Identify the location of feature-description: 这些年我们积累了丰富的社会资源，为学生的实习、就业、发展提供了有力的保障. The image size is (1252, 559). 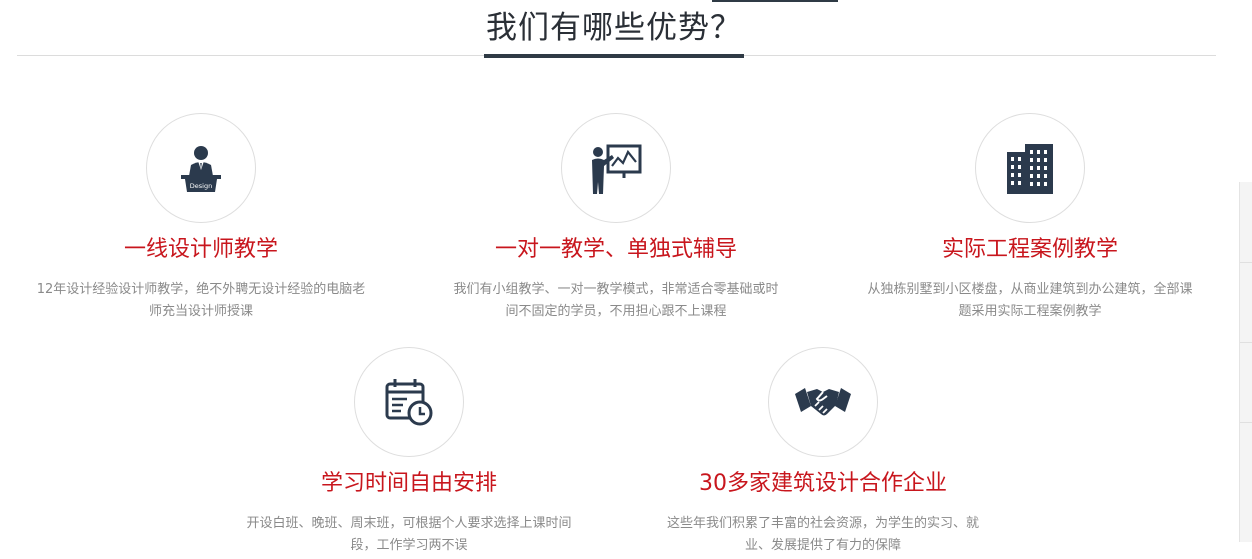
(822, 534).